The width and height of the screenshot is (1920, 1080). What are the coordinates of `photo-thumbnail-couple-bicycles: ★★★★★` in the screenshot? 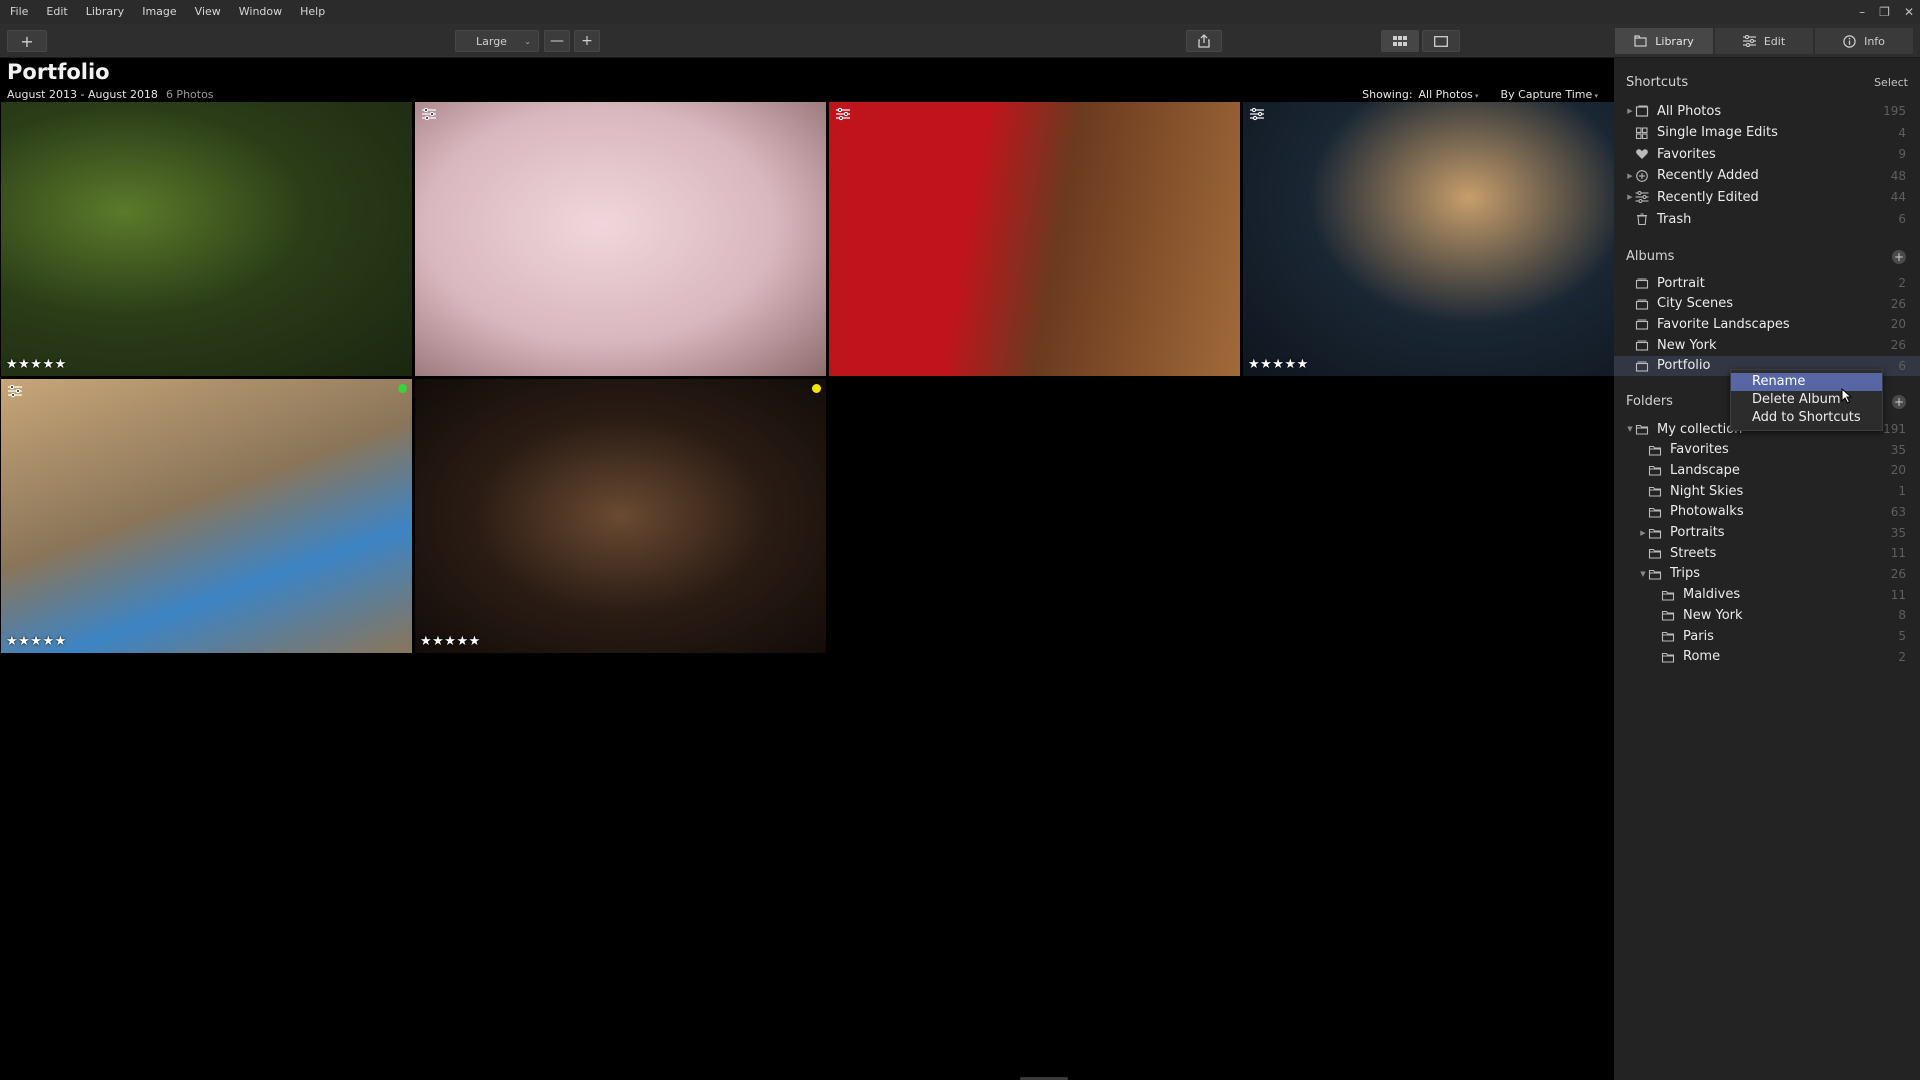 It's located at (206, 516).